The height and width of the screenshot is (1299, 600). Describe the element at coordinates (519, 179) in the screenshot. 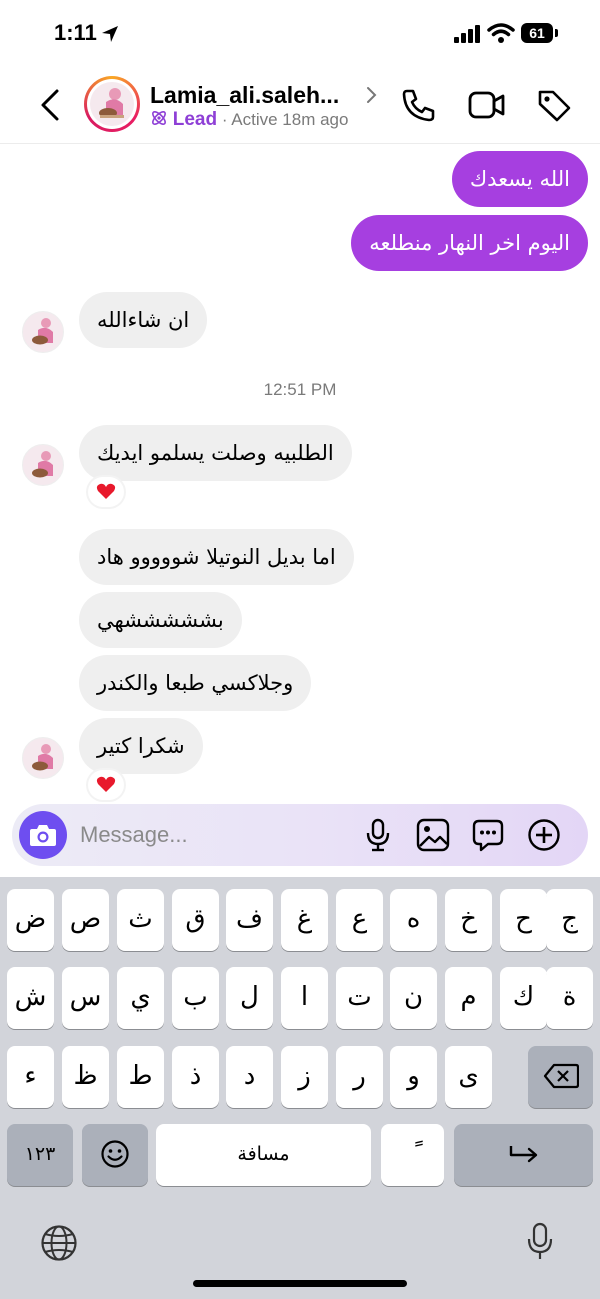

I see `outgoing-message: الله يسعدك` at that location.